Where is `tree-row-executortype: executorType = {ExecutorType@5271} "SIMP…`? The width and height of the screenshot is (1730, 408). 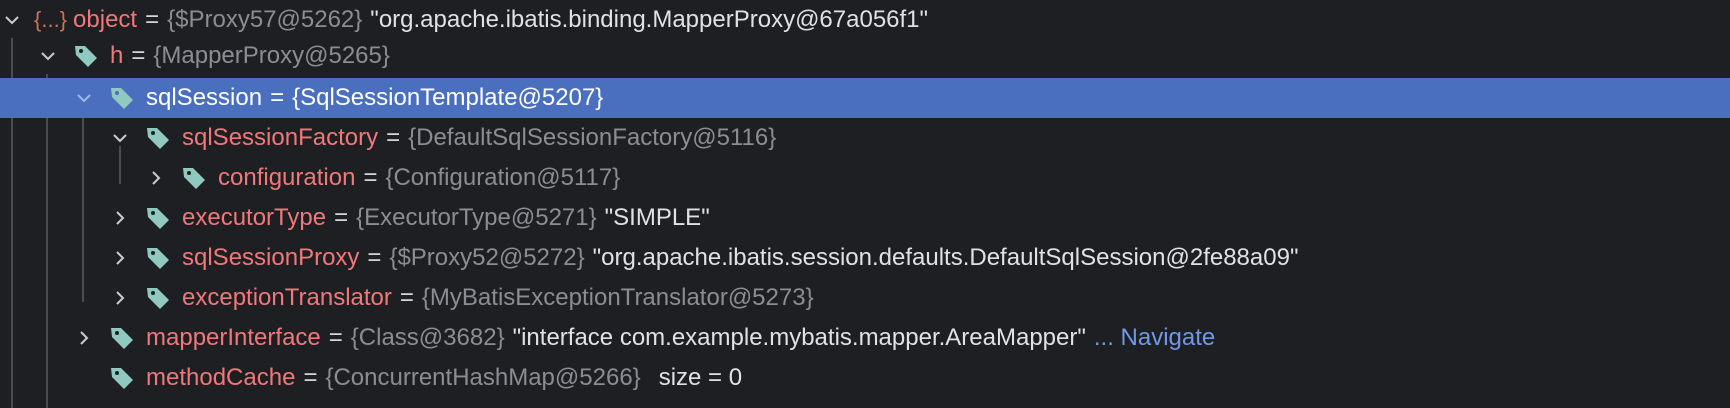 tree-row-executortype: executorType = {ExecutorType@5271} "SIMP… is located at coordinates (865, 218).